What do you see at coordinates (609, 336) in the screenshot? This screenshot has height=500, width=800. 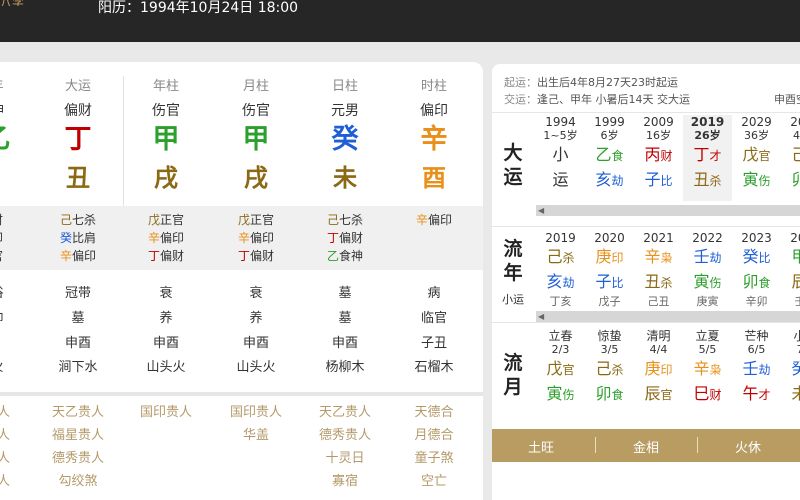 I see `solar-term: 惊蛰` at bounding box center [609, 336].